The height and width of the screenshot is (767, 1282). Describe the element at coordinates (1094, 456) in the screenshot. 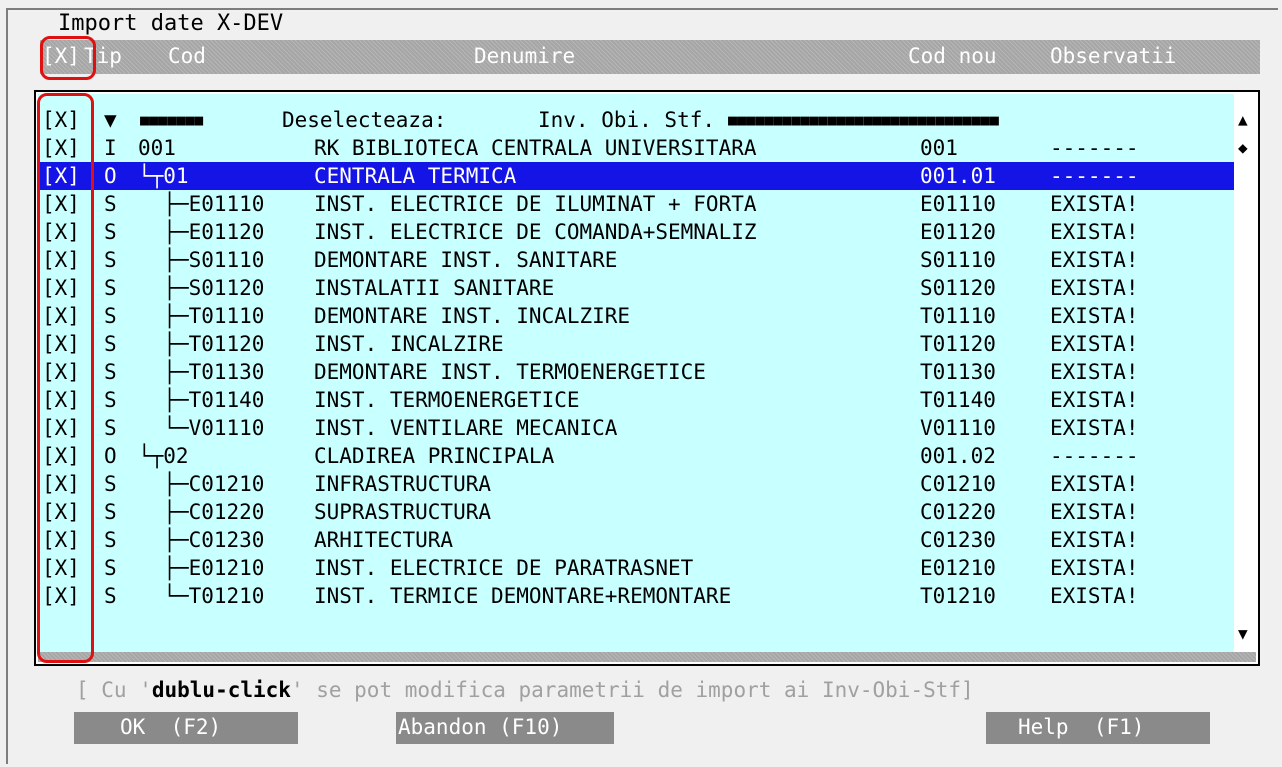

I see `row-observatii: -------` at that location.